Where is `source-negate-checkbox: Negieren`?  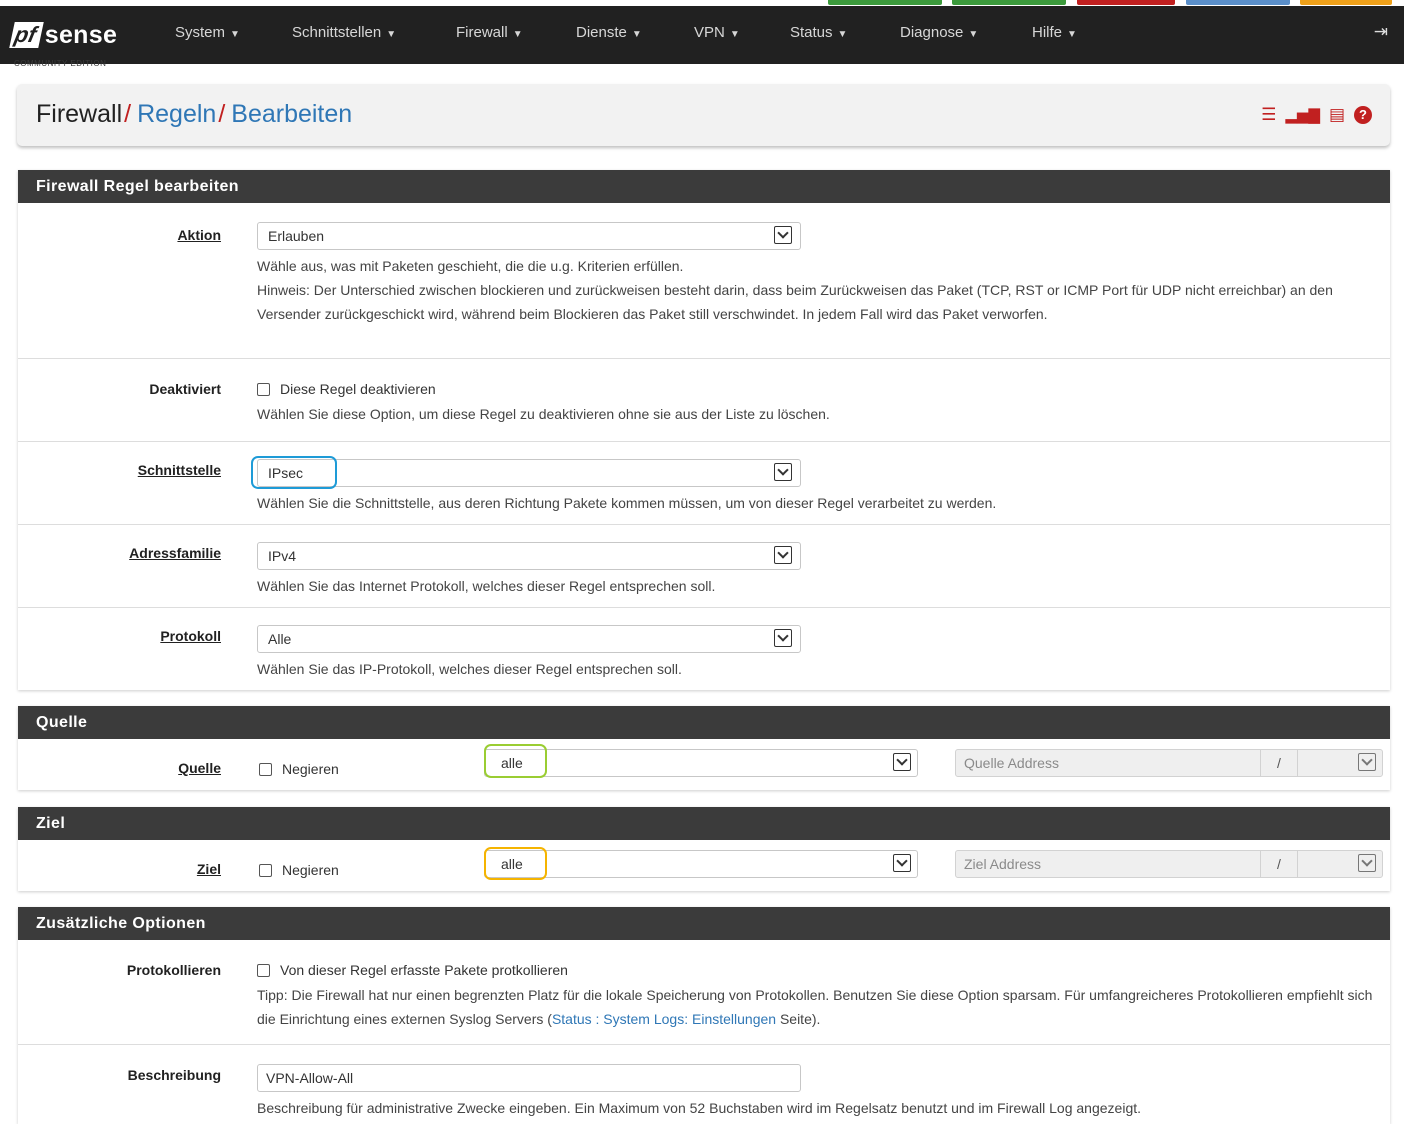 source-negate-checkbox: Negieren is located at coordinates (299, 769).